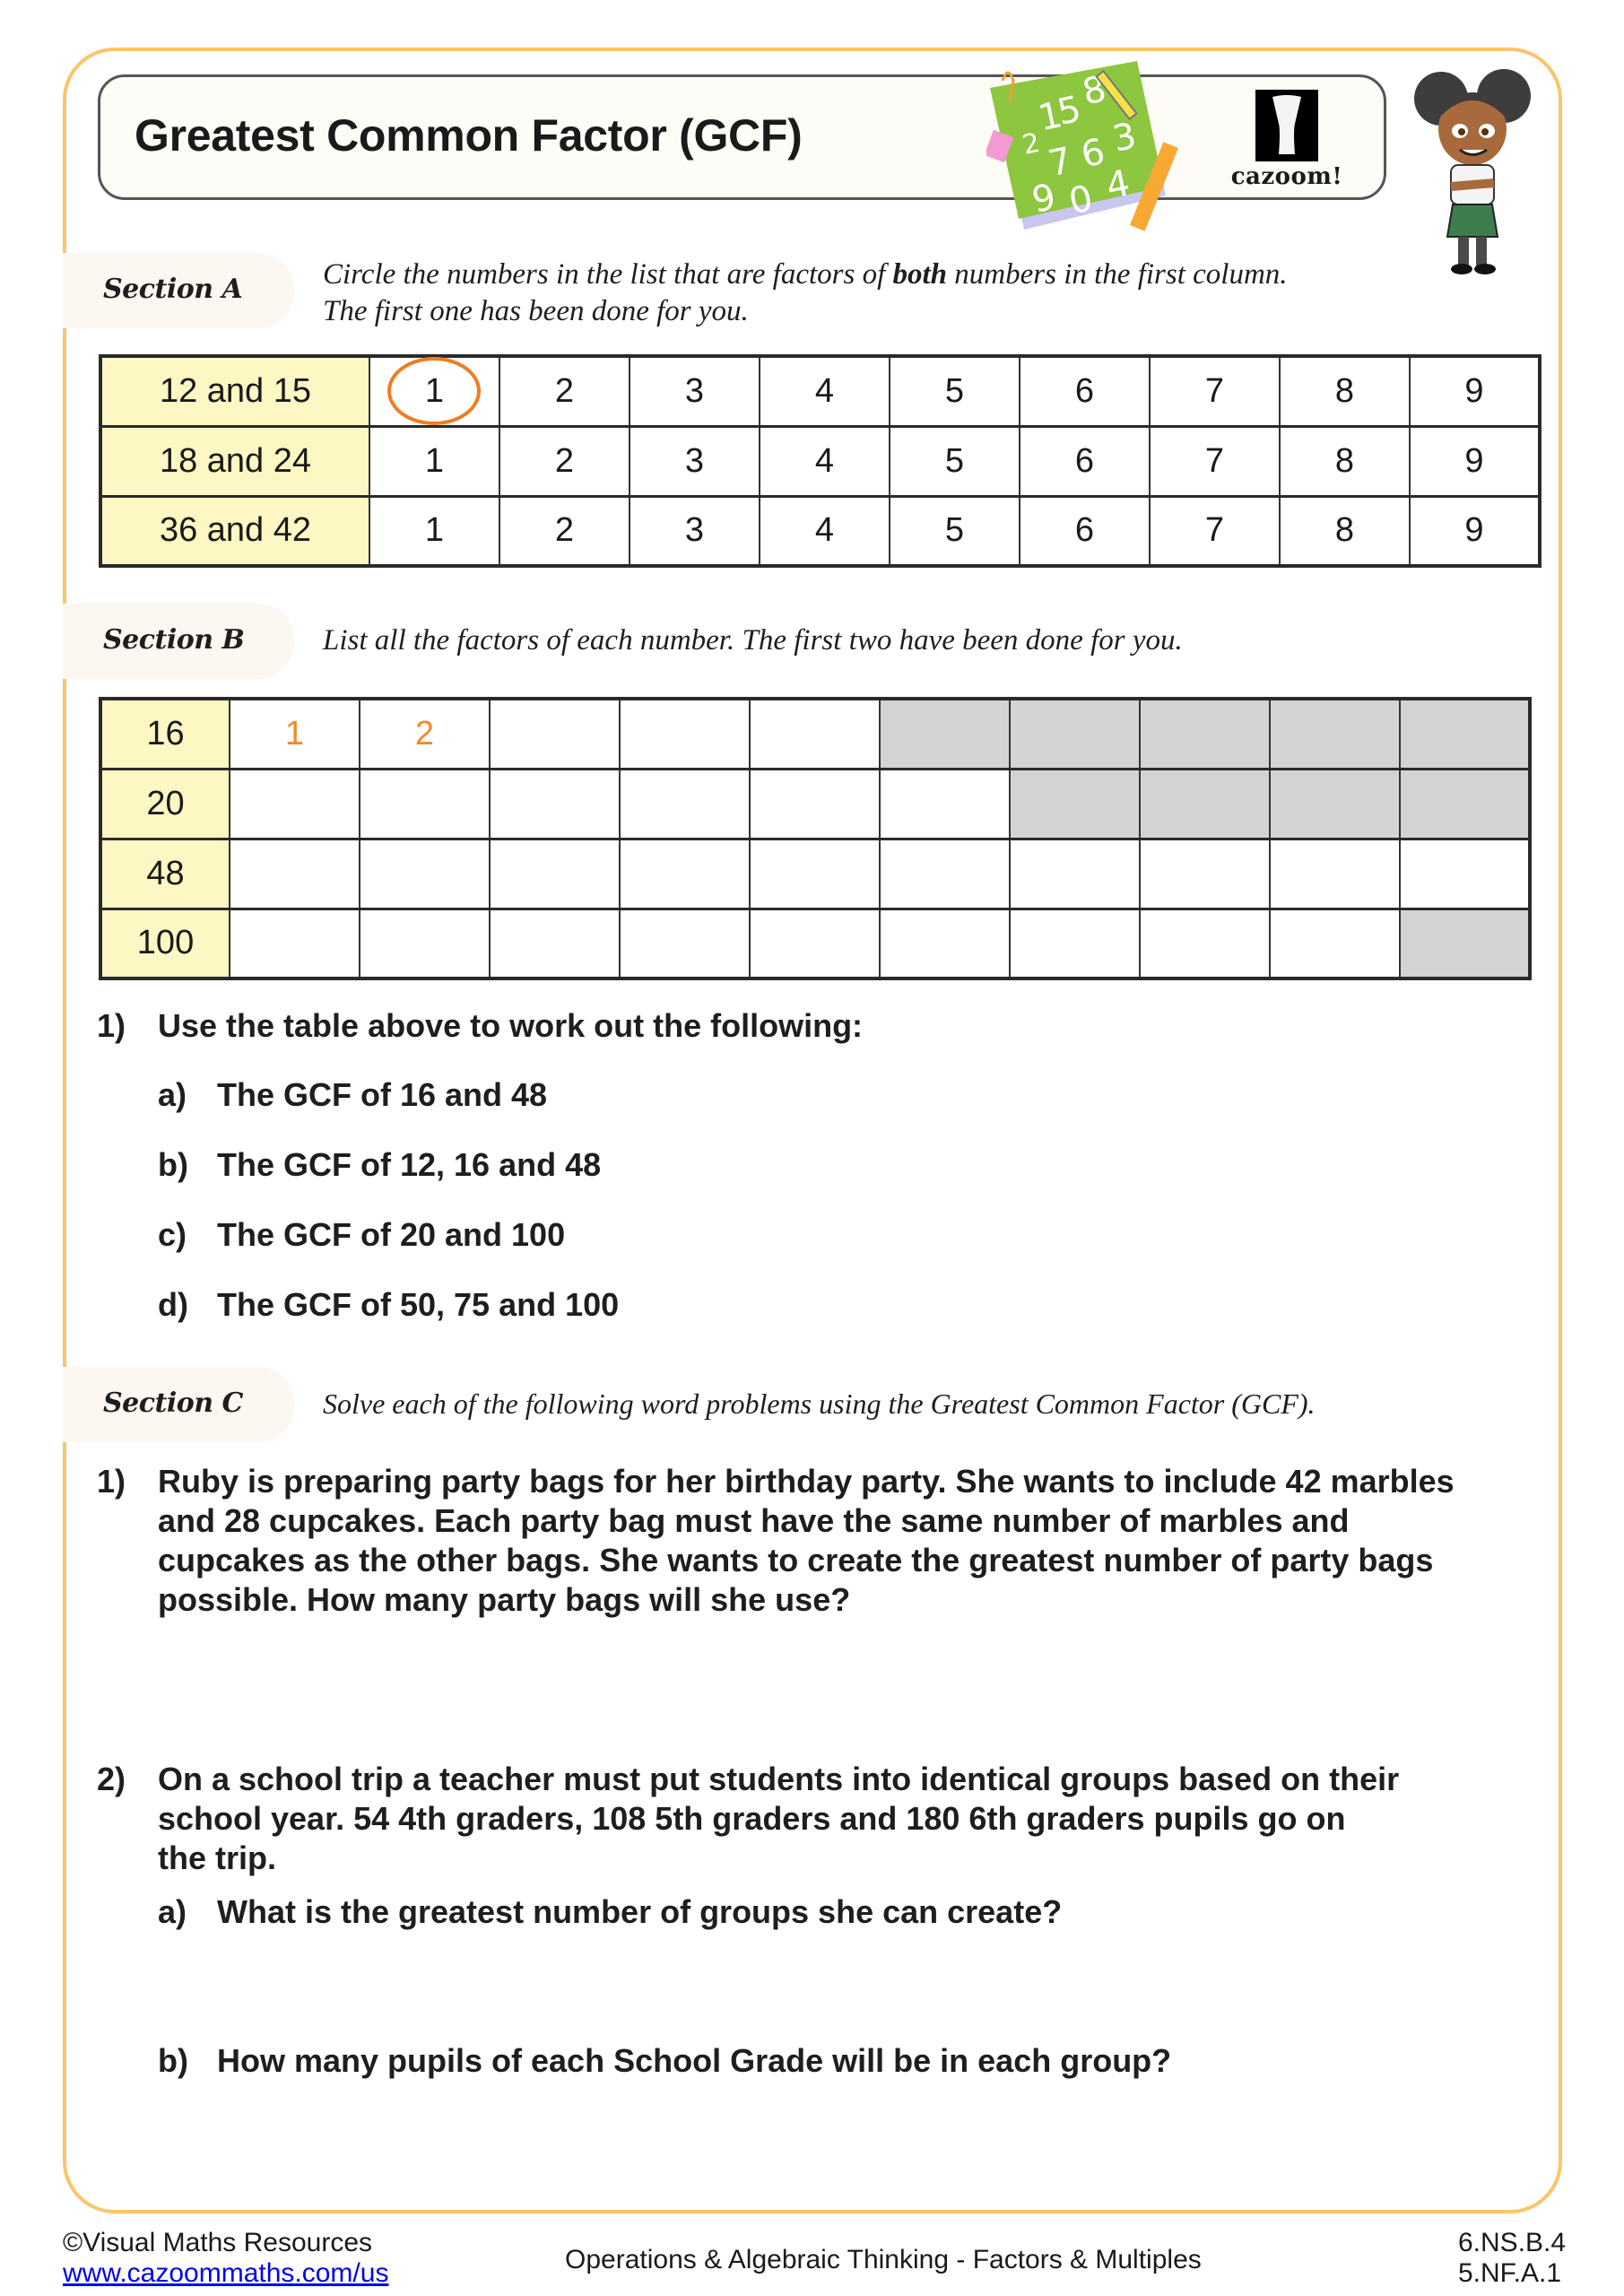 The width and height of the screenshot is (1624, 2296). I want to click on table-row: 18 and 24 1 2 3 4 5 6 7 8 9, so click(820, 461).